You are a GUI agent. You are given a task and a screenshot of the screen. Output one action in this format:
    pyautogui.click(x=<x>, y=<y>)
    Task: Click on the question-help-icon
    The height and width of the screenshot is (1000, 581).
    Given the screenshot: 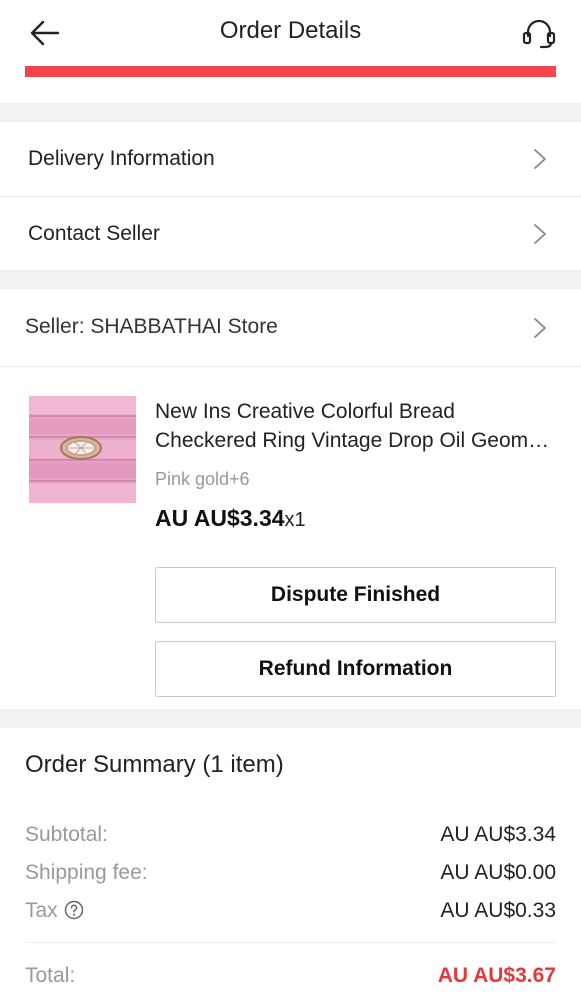 What is the action you would take?
    pyautogui.click(x=74, y=910)
    